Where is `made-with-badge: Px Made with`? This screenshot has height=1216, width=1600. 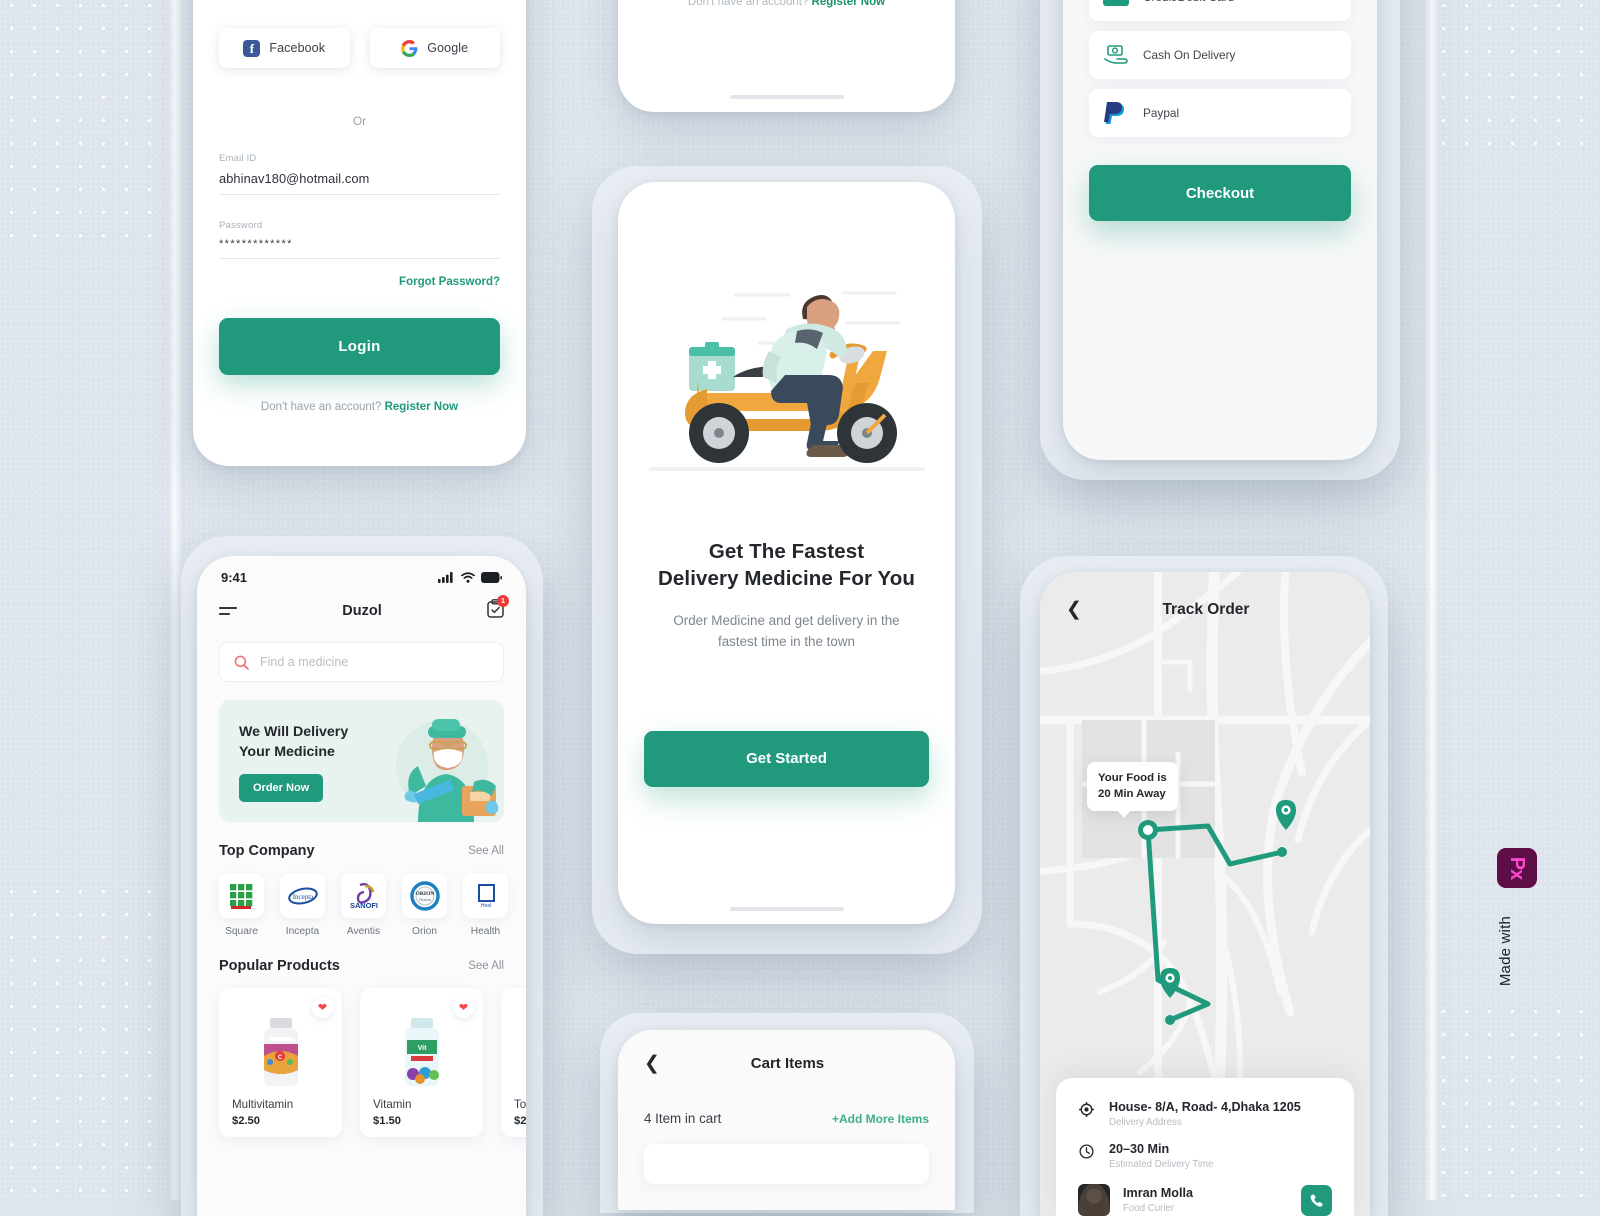 made-with-badge: Px Made with is located at coordinates (1525, 917).